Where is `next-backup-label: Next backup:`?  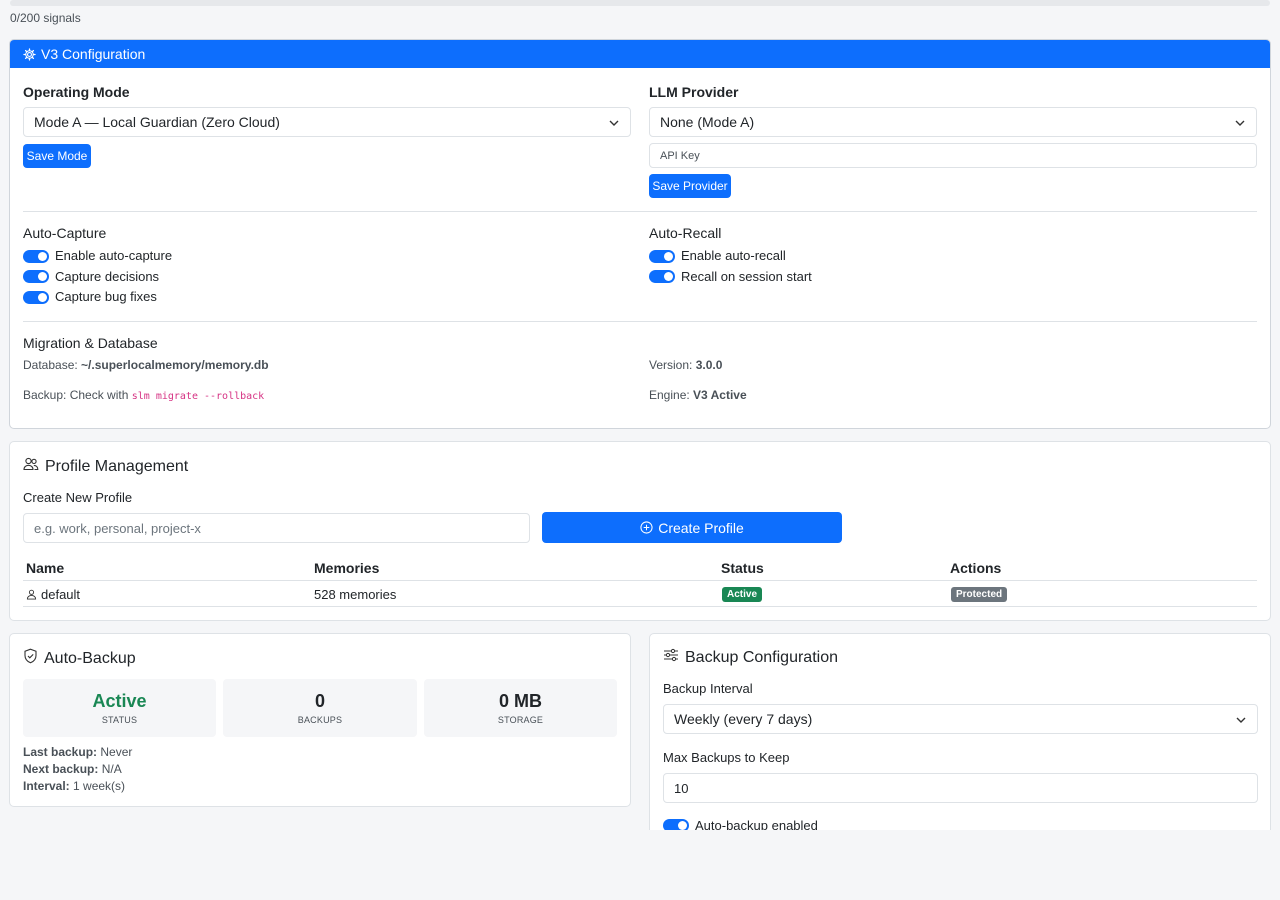 next-backup-label: Next backup: is located at coordinates (61, 769).